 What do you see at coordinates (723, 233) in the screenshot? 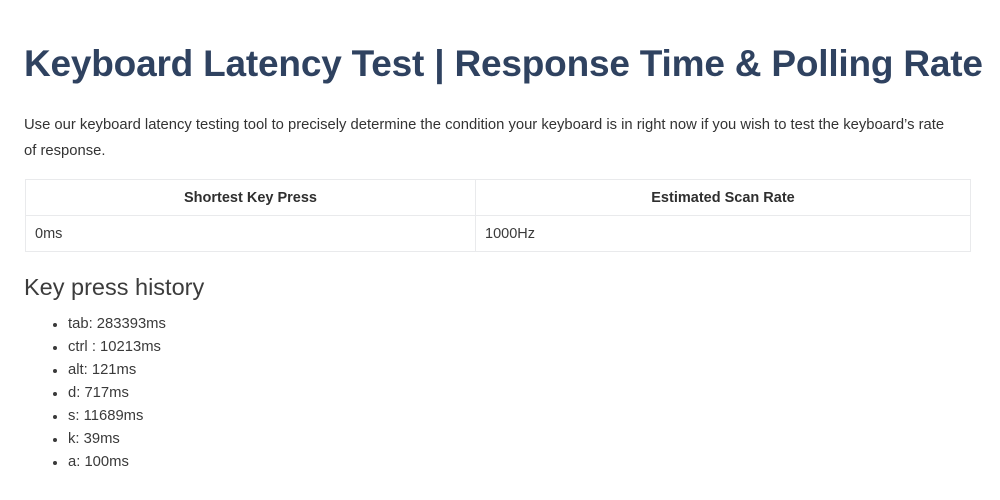
I see `cell-estimated-scan-rate-value: 1000Hz` at bounding box center [723, 233].